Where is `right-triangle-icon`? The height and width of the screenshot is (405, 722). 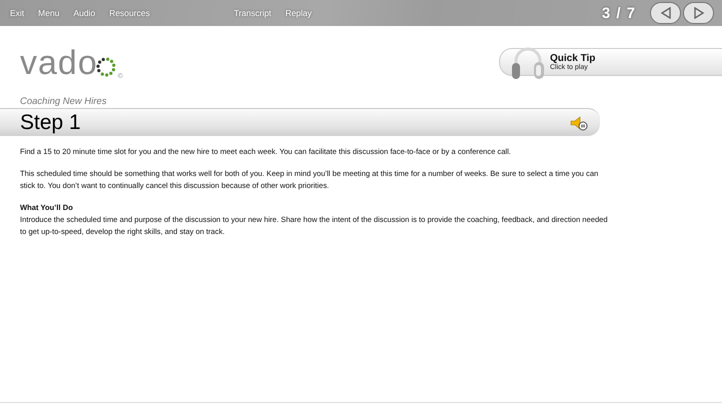 right-triangle-icon is located at coordinates (698, 13).